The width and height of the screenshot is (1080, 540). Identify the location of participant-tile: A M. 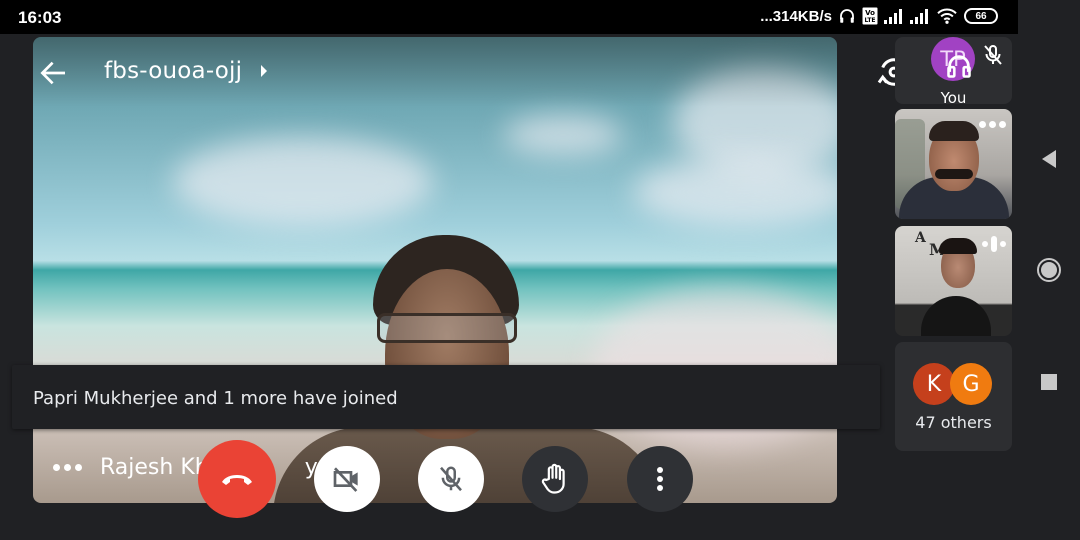
(953, 281).